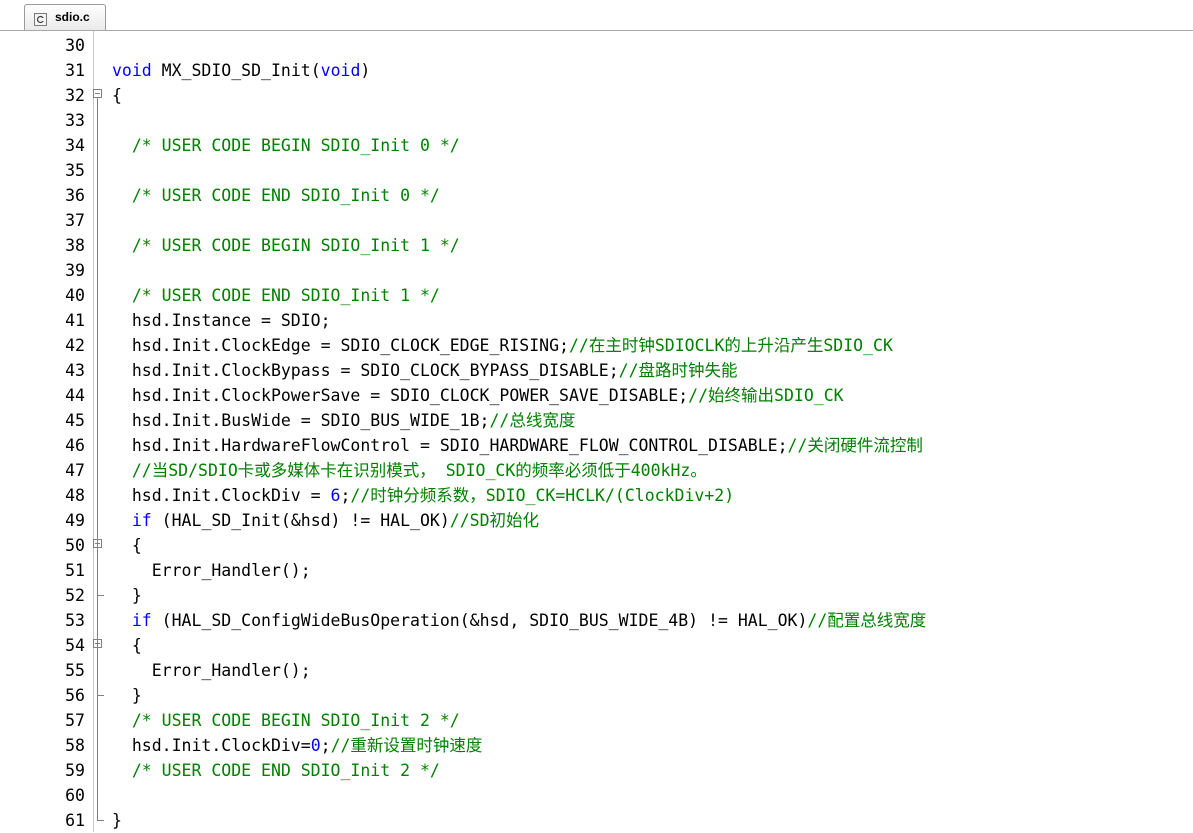 The width and height of the screenshot is (1193, 833). What do you see at coordinates (211, 745) in the screenshot?
I see `code-token: hsd.Init.ClockDiv=` at bounding box center [211, 745].